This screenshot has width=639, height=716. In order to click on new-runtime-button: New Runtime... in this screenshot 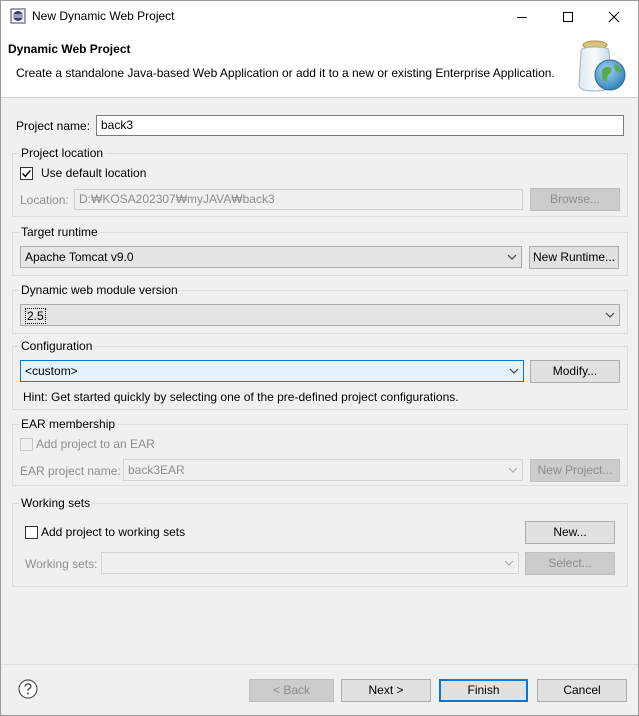, I will do `click(574, 257)`.